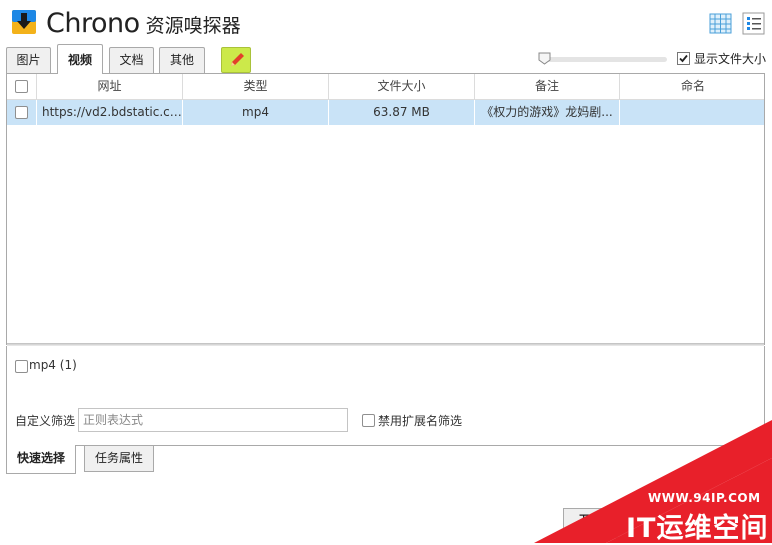 The width and height of the screenshot is (772, 545). I want to click on app-title-main: Chrono, so click(93, 23).